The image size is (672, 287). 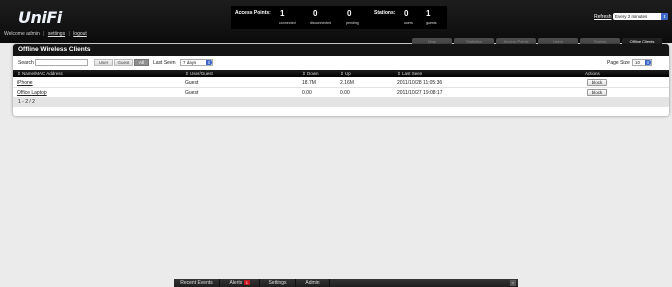 What do you see at coordinates (123, 62) in the screenshot?
I see `filter-guest-button: Guest` at bounding box center [123, 62].